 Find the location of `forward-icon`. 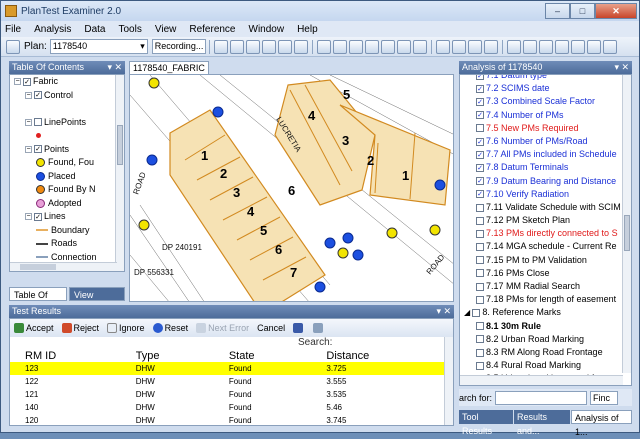

forward-icon is located at coordinates (442, 46).